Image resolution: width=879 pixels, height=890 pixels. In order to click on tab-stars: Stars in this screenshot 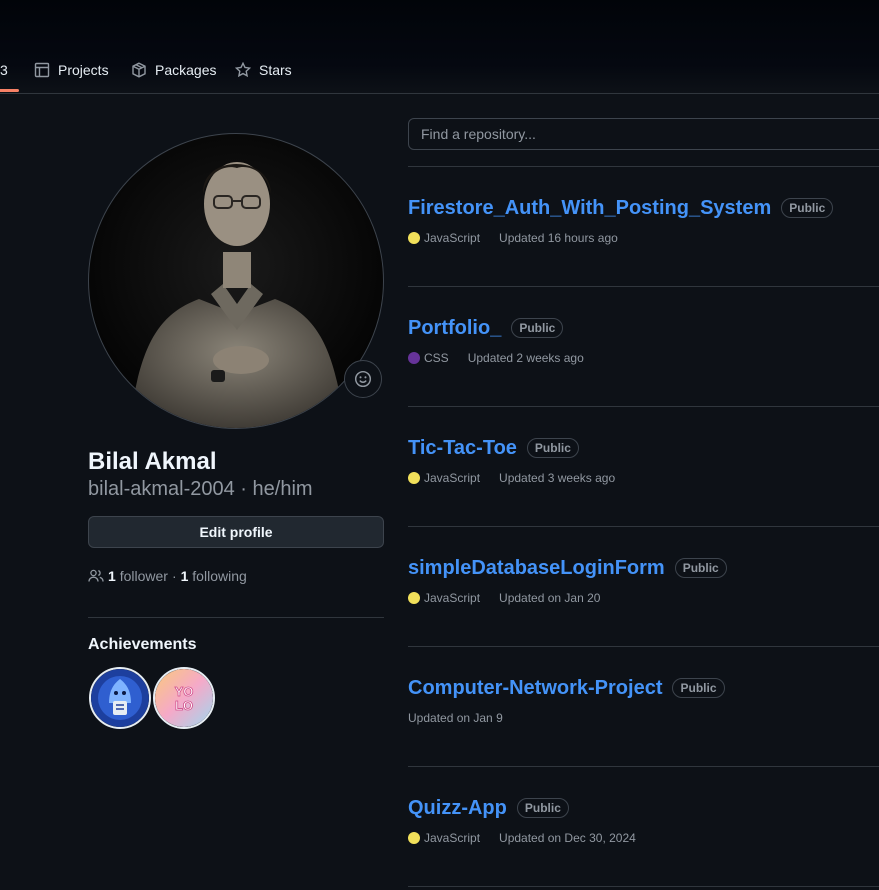, I will do `click(263, 70)`.